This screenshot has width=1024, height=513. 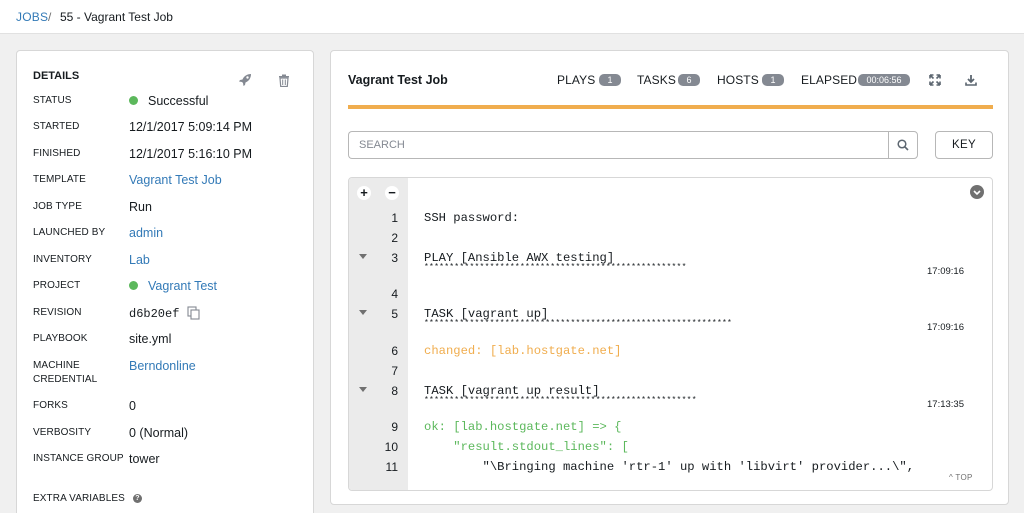 What do you see at coordinates (159, 433) in the screenshot?
I see `detail-value: 0 (Normal)` at bounding box center [159, 433].